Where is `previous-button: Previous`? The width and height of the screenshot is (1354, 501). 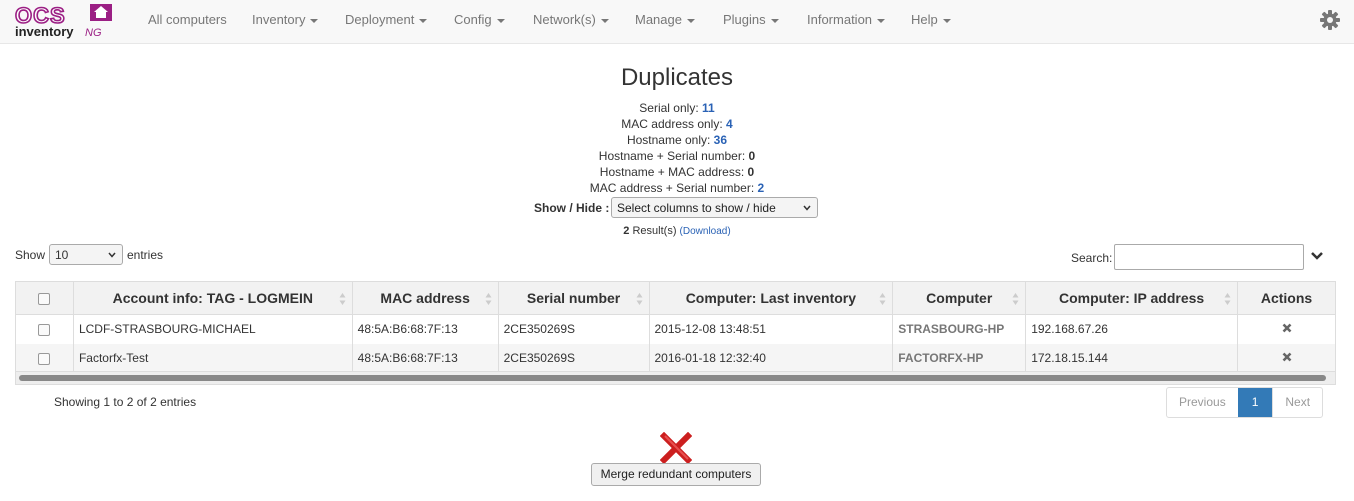
previous-button: Previous is located at coordinates (1202, 402).